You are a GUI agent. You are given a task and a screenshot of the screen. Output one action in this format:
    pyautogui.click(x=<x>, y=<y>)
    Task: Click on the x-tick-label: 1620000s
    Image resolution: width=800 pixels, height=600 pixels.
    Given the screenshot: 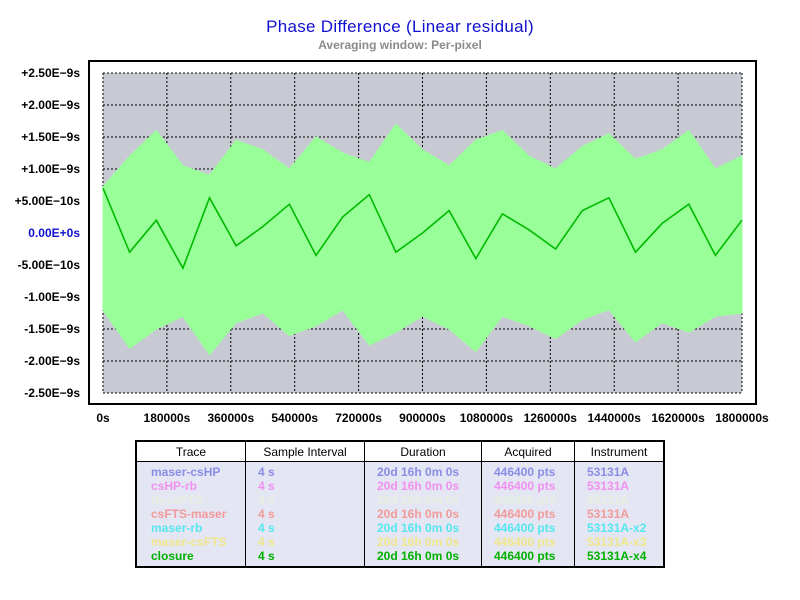 What is the action you would take?
    pyautogui.click(x=678, y=418)
    